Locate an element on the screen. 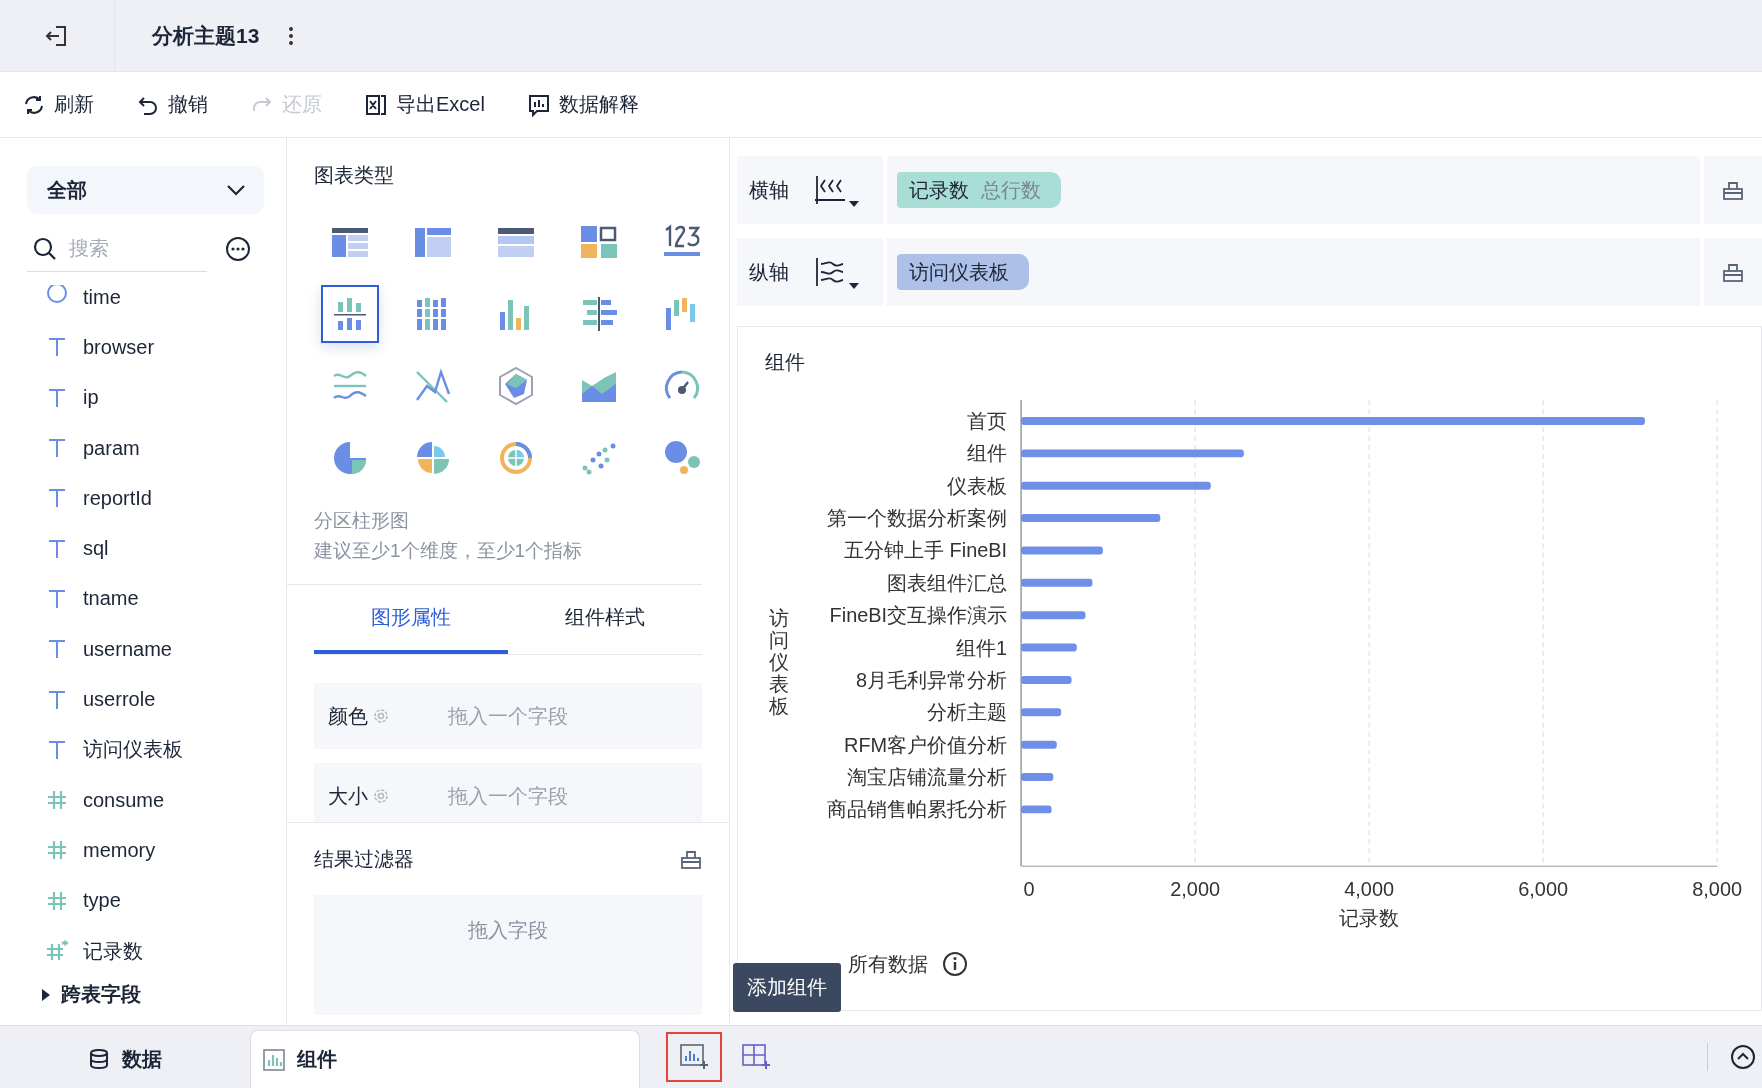 This screenshot has height=1088, width=1762. field-item: memory is located at coordinates (145, 850).